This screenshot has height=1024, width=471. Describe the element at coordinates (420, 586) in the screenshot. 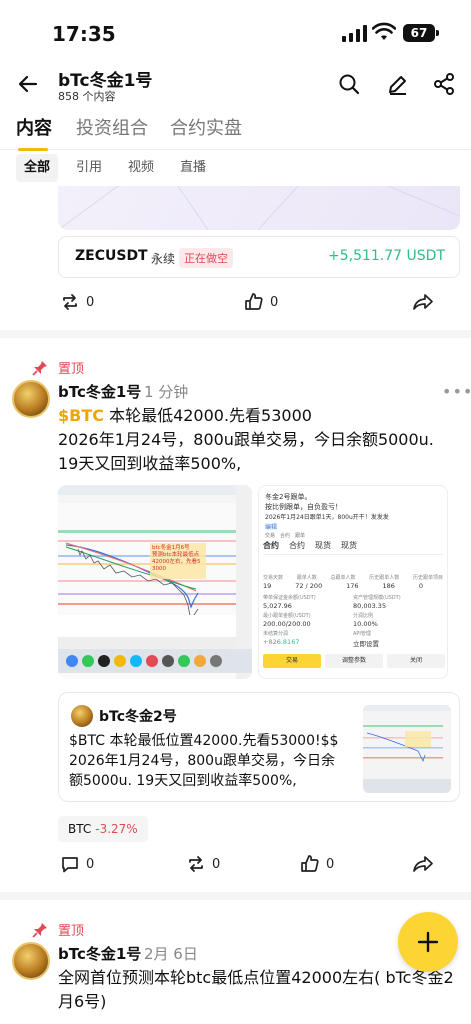

I see `ct-history-proj: 0` at that location.